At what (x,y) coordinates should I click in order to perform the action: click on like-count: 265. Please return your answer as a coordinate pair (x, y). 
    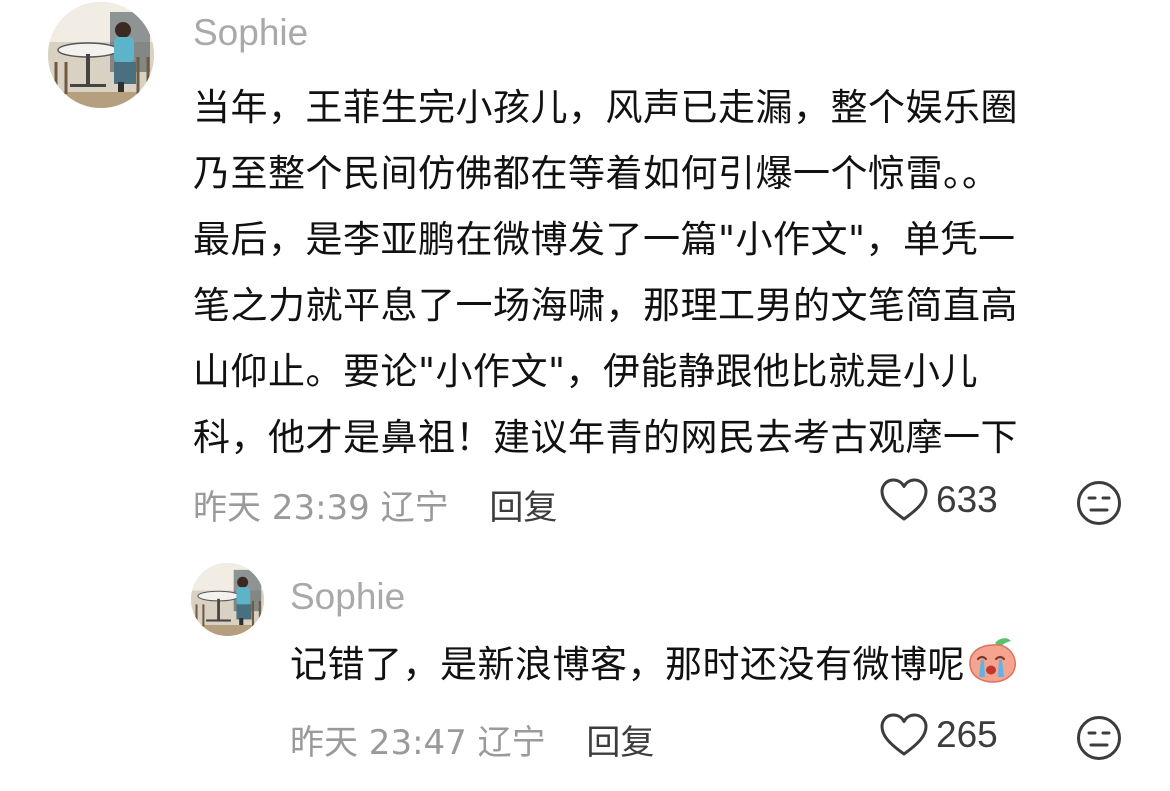
    Looking at the image, I should click on (967, 734).